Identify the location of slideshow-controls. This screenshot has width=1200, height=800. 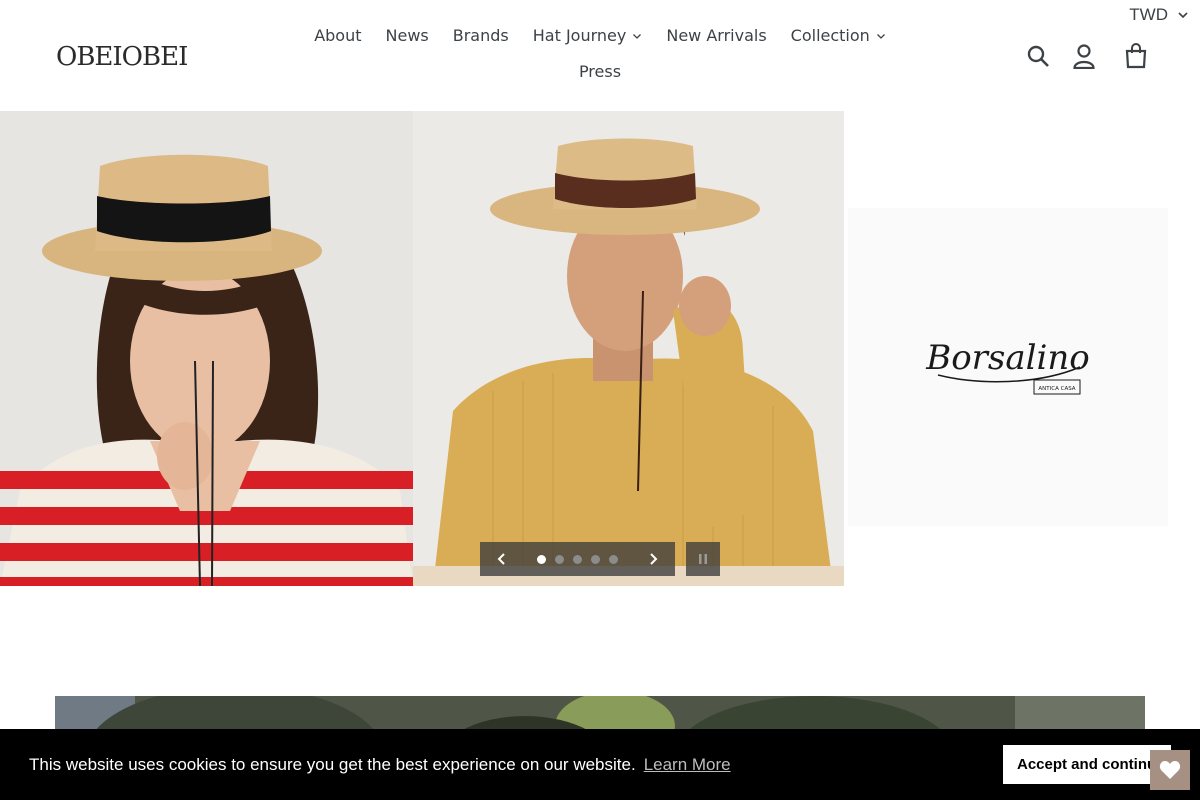
(577, 559).